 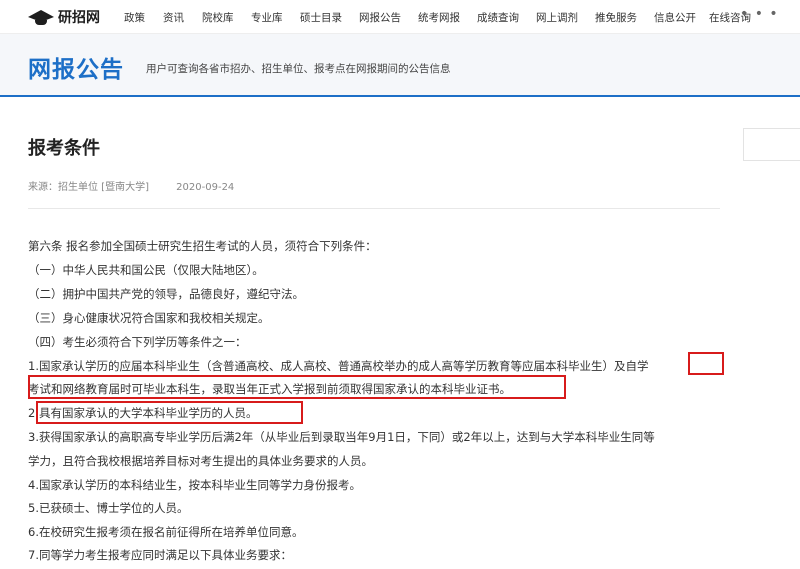 I want to click on site-logo: 研招网, so click(x=64, y=17).